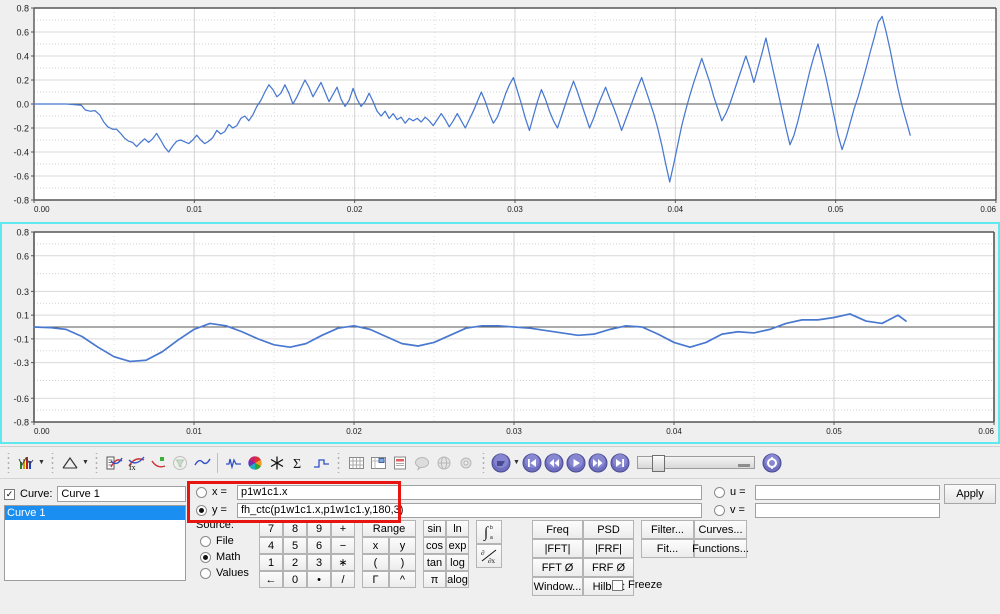 The height and width of the screenshot is (614, 1000). Describe the element at coordinates (277, 463) in the screenshot. I see `asterisk-icon` at that location.